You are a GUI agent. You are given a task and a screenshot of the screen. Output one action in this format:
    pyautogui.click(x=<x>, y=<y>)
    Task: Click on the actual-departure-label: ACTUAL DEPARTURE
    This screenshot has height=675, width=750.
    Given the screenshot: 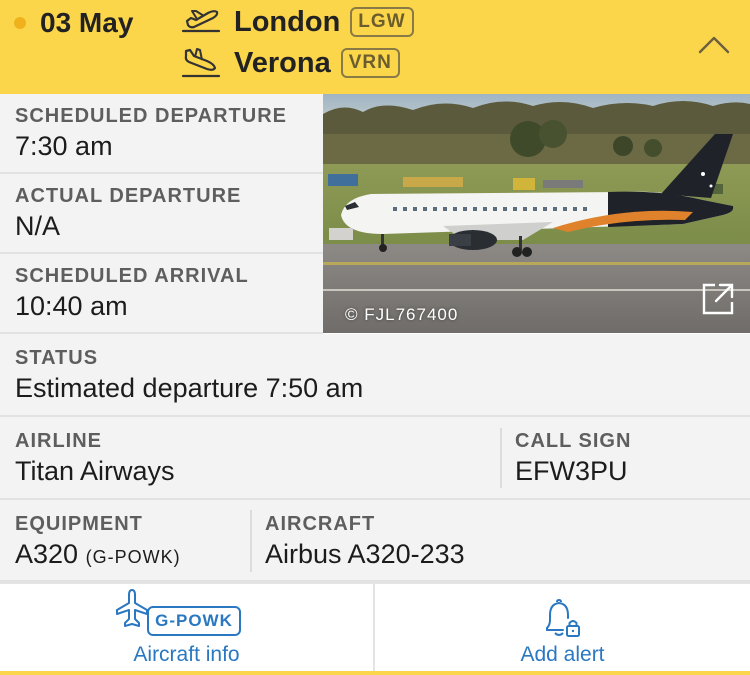 What is the action you would take?
    pyautogui.click(x=128, y=196)
    